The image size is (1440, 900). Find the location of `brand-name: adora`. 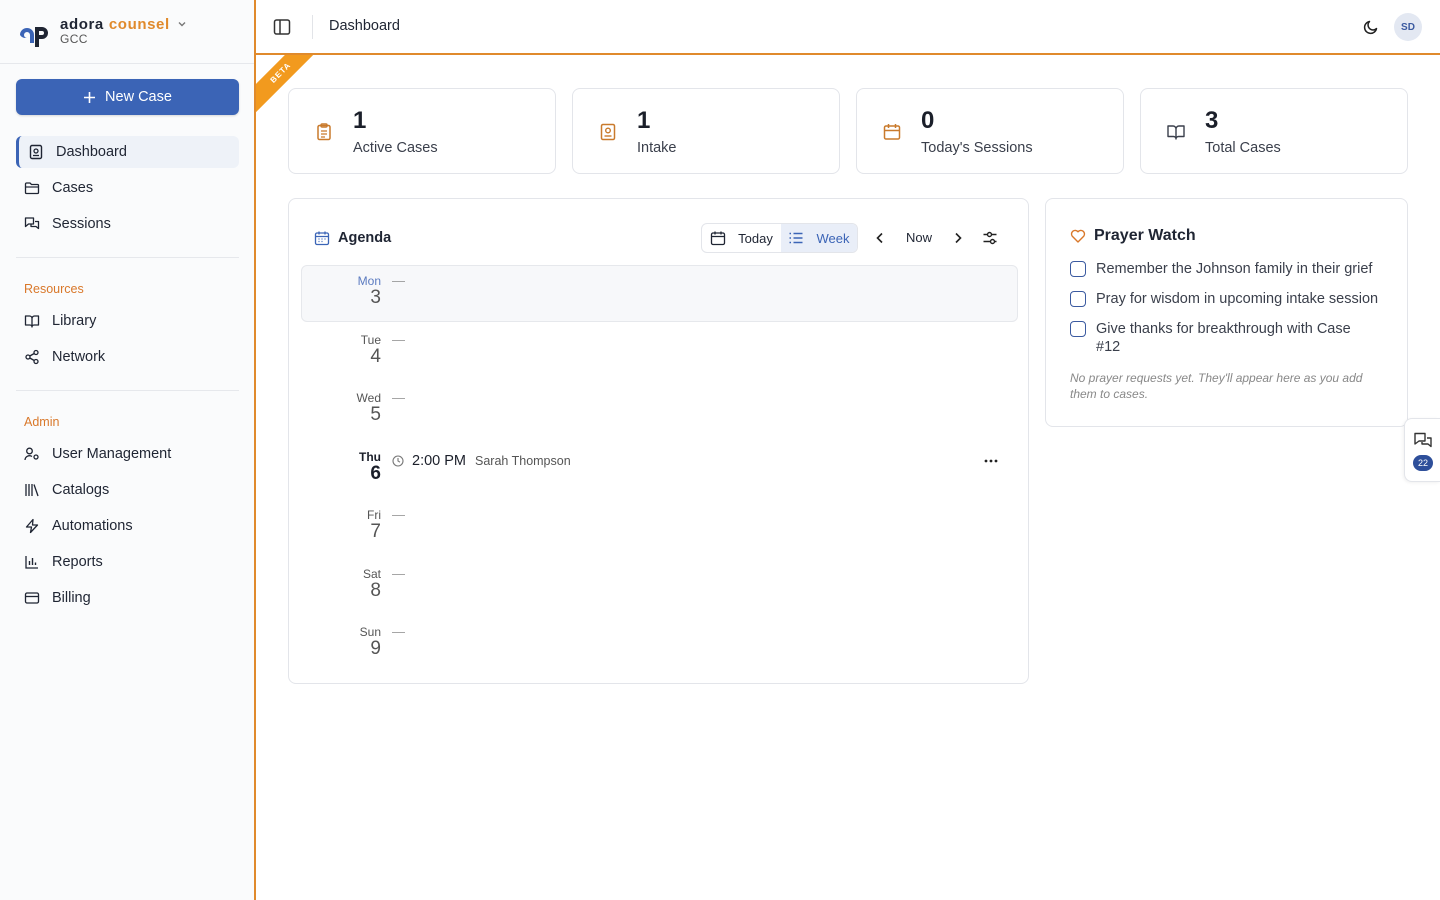

brand-name: adora is located at coordinates (82, 24).